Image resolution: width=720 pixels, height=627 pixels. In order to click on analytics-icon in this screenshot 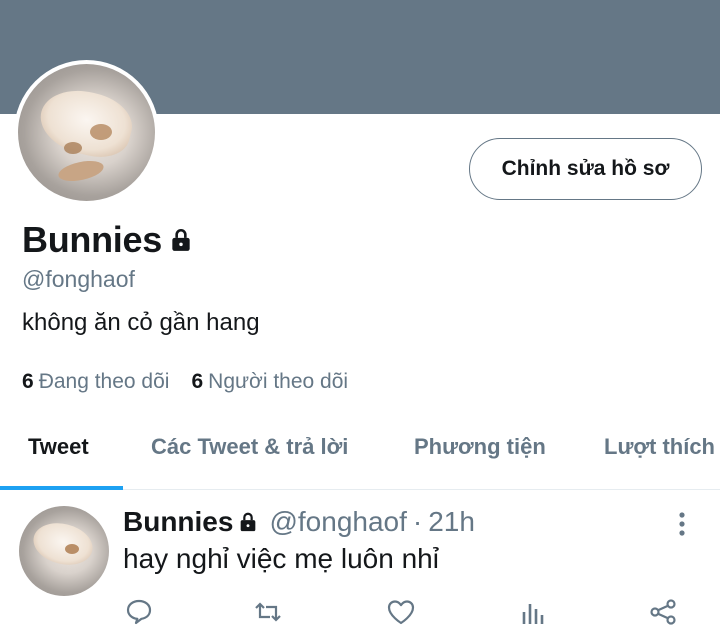, I will do `click(533, 612)`.